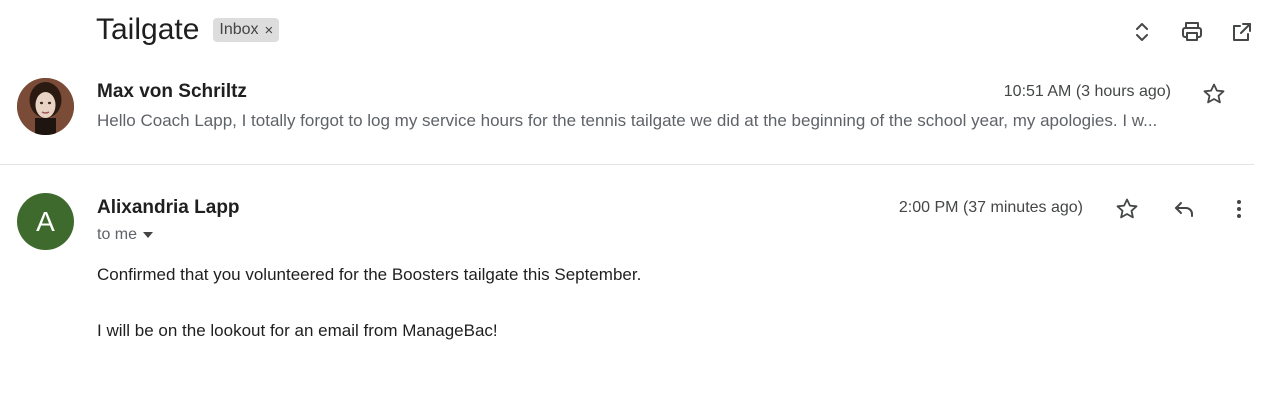  What do you see at coordinates (1242, 32) in the screenshot?
I see `open-in-new-window-icon` at bounding box center [1242, 32].